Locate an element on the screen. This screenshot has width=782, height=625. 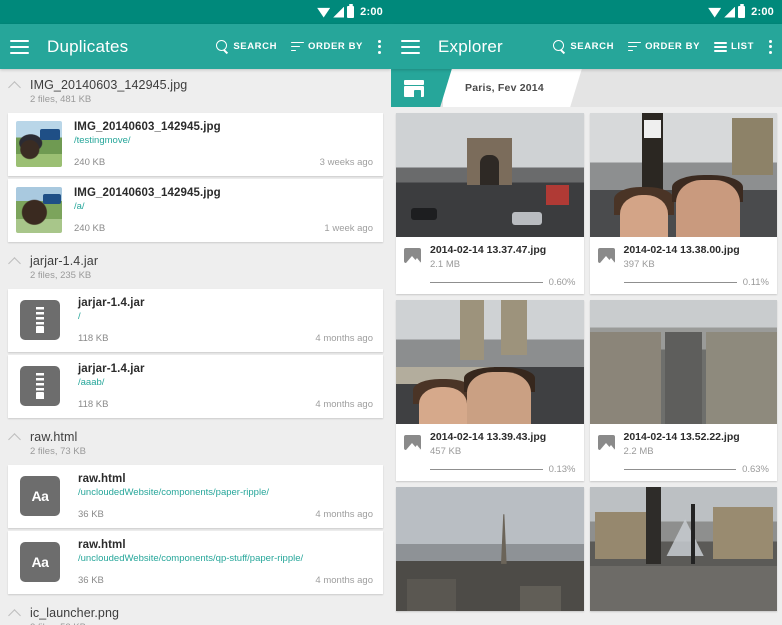
grid-file-name: 2014-02-14 13.37.47.jpg is located at coordinates (488, 250).